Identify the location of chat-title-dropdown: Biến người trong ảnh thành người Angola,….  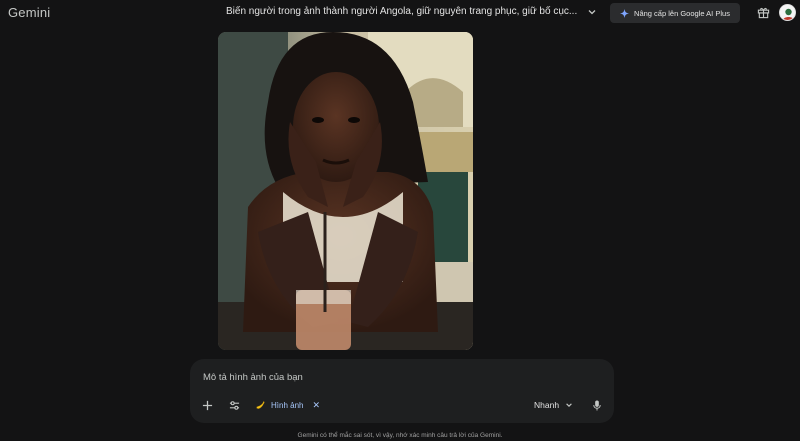
(411, 11).